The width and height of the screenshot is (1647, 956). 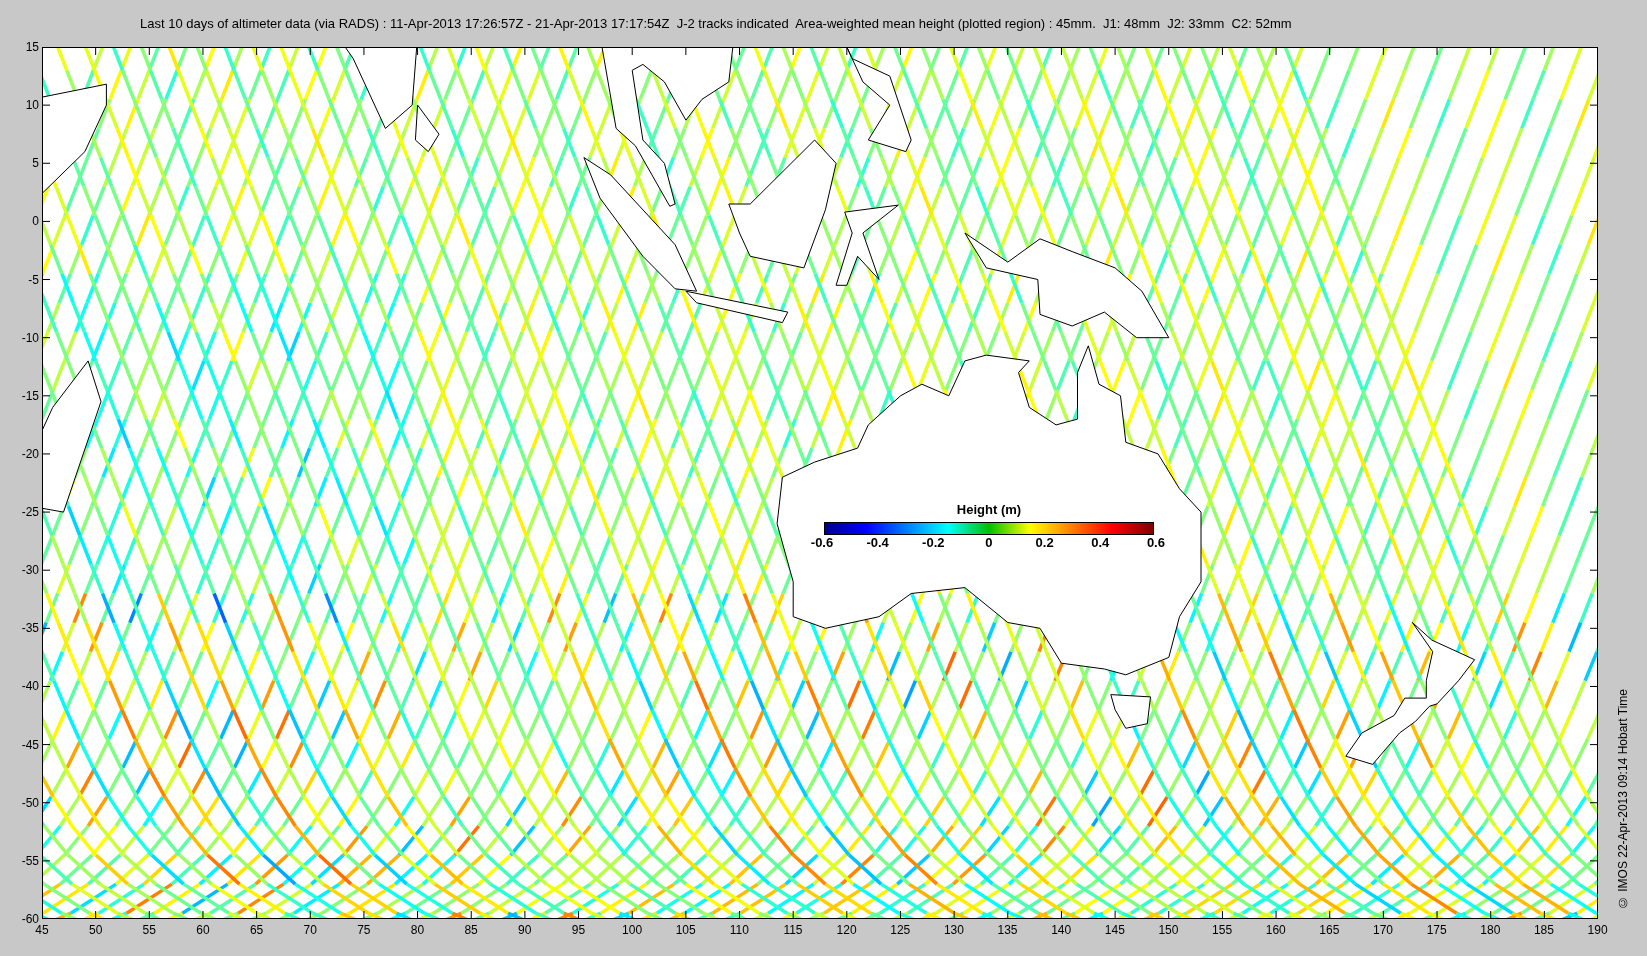 I want to click on x-axis-label: 95, so click(x=578, y=930).